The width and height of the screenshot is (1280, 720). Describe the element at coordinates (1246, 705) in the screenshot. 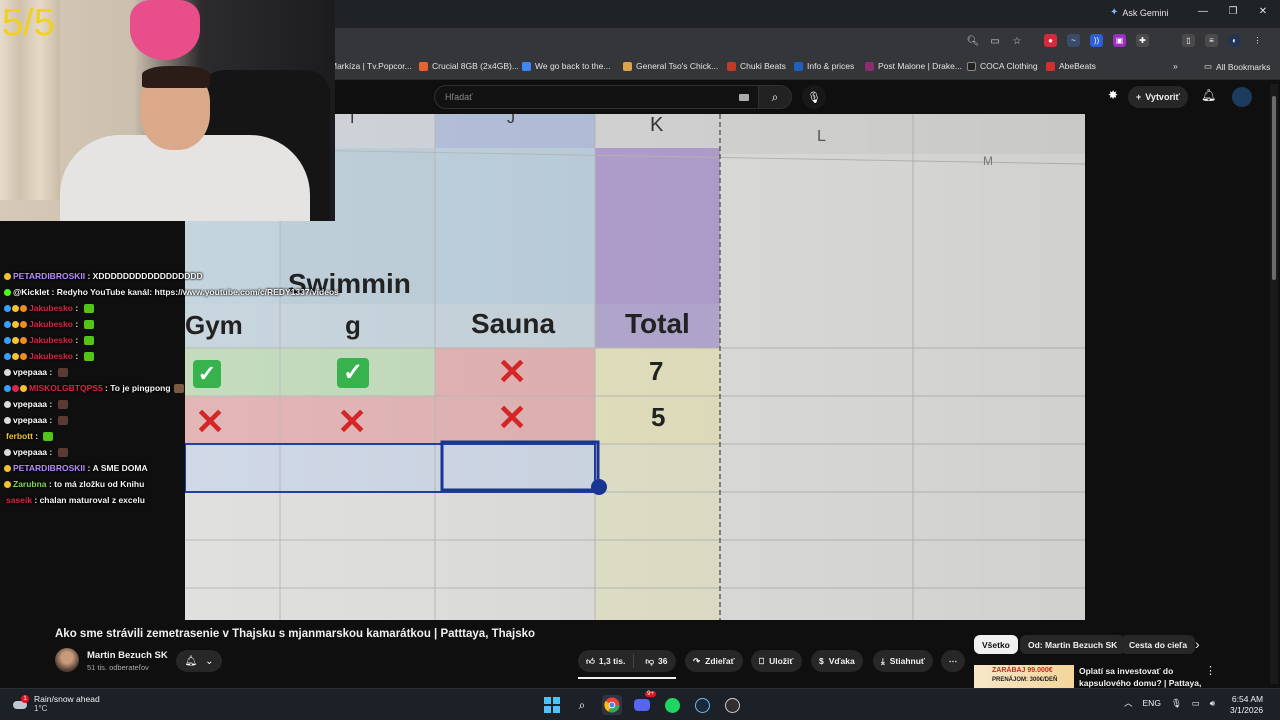

I see `system-clock: 6:54 AM 3/1/2026` at that location.